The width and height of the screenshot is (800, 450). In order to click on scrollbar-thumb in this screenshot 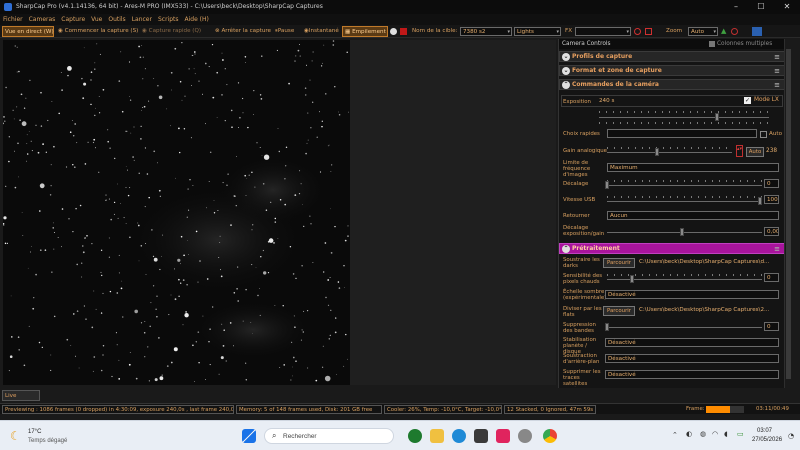, I will do `click(788, 214)`.